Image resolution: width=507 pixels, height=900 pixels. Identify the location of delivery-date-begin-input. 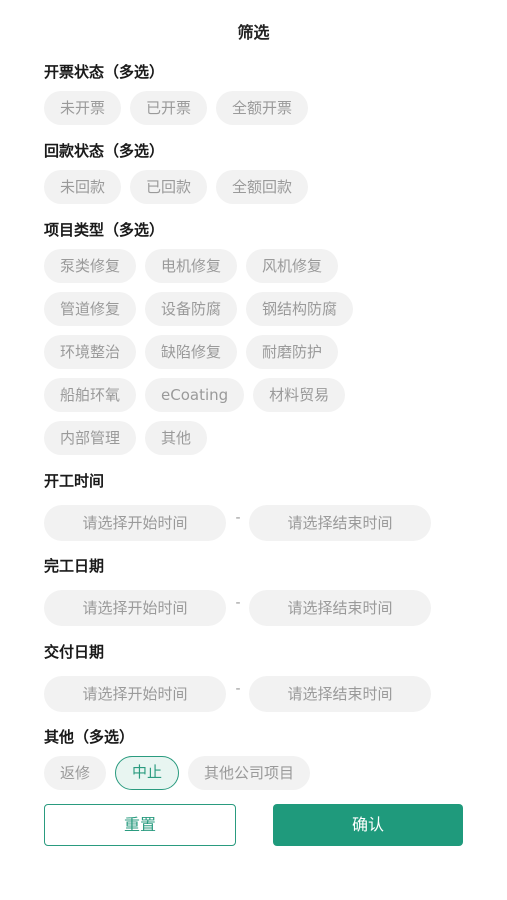
(135, 694).